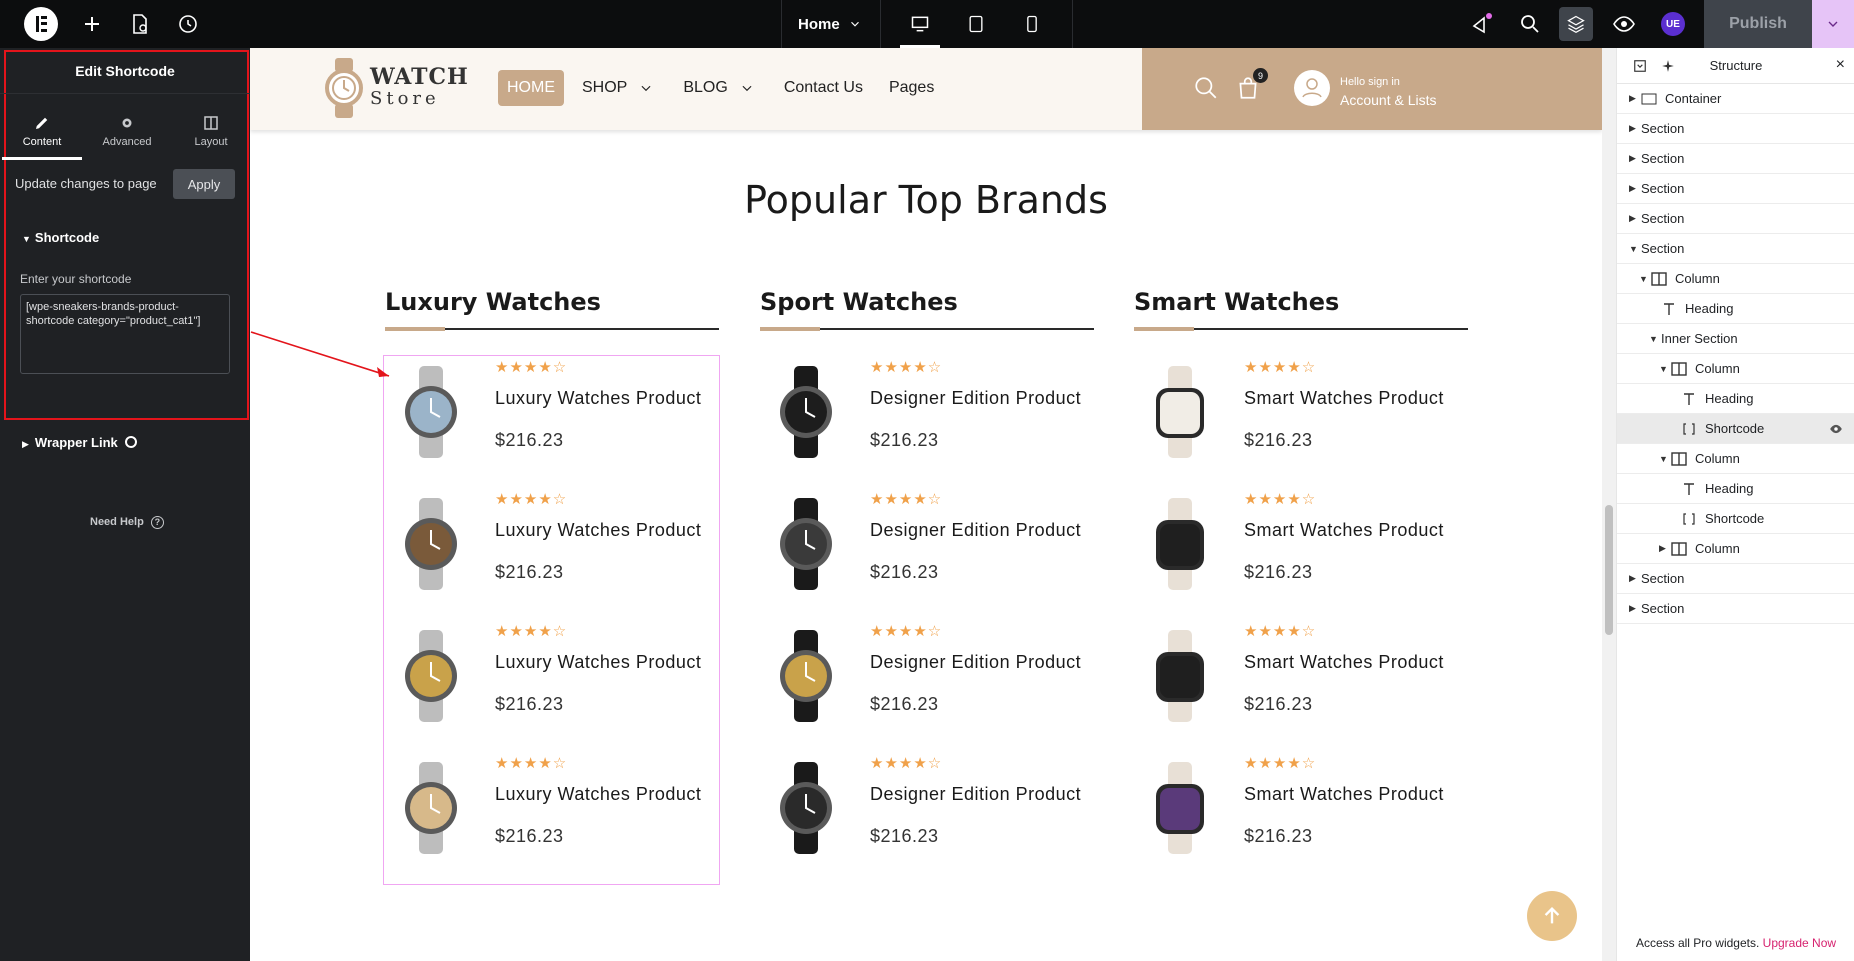 The image size is (1854, 961). I want to click on structure-toggle-button, so click(1576, 24).